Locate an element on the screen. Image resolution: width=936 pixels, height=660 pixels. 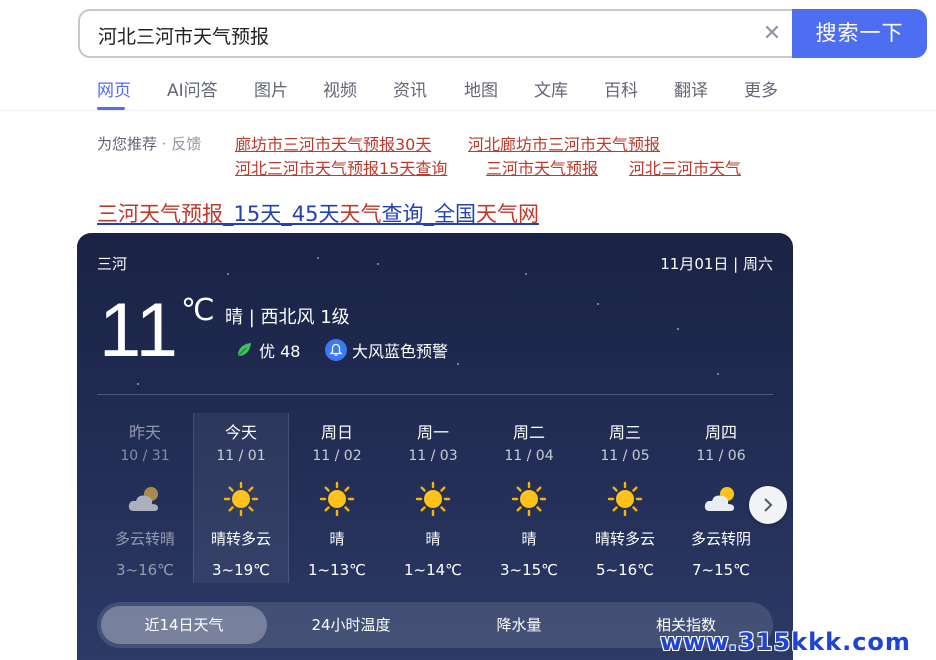
tab-web: 网页 is located at coordinates (114, 88).